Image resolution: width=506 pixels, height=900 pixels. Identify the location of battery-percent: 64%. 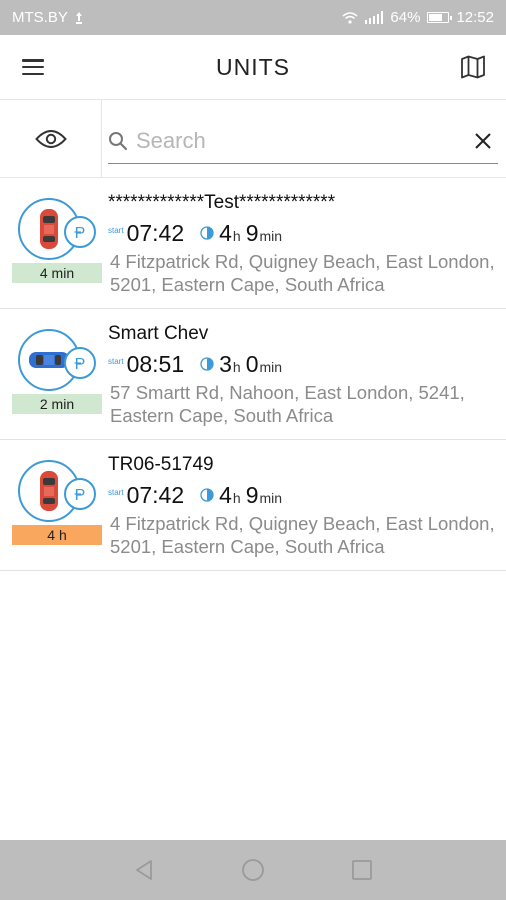
(405, 17).